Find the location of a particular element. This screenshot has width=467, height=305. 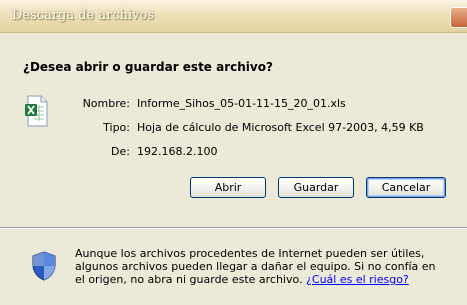

risk-link: ¿Cuál es el riesgo? is located at coordinates (357, 279).